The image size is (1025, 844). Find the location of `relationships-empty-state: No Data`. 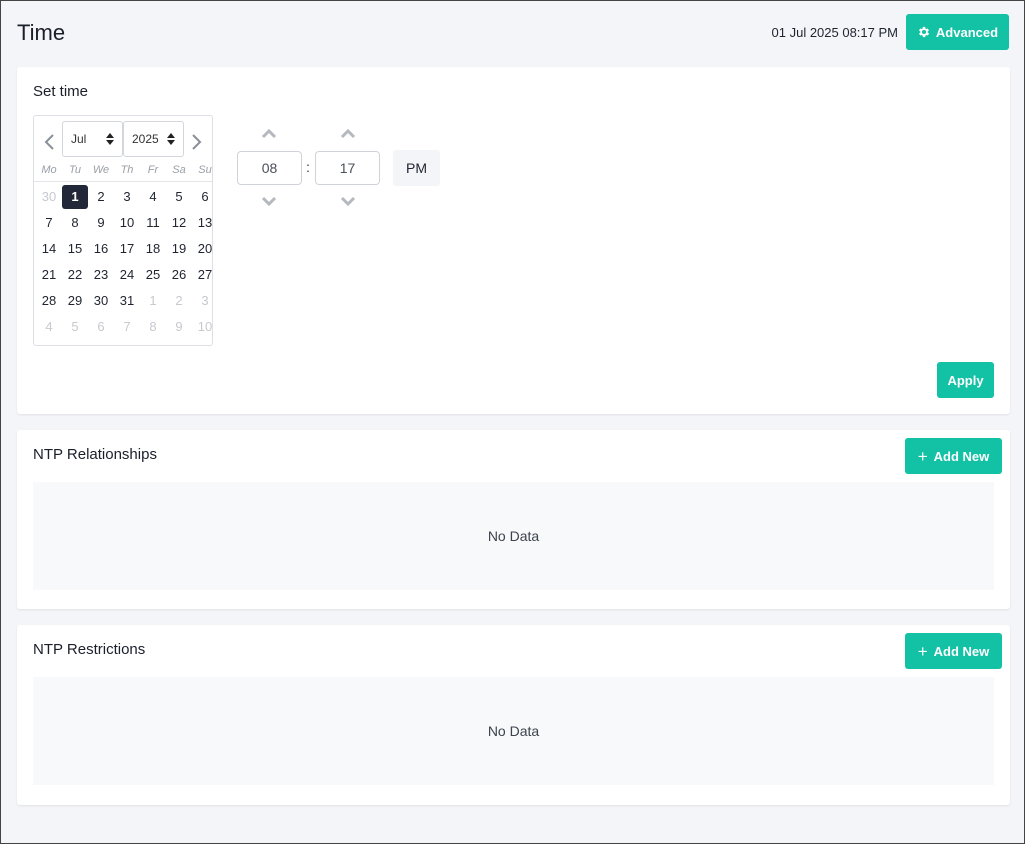

relationships-empty-state: No Data is located at coordinates (513, 536).